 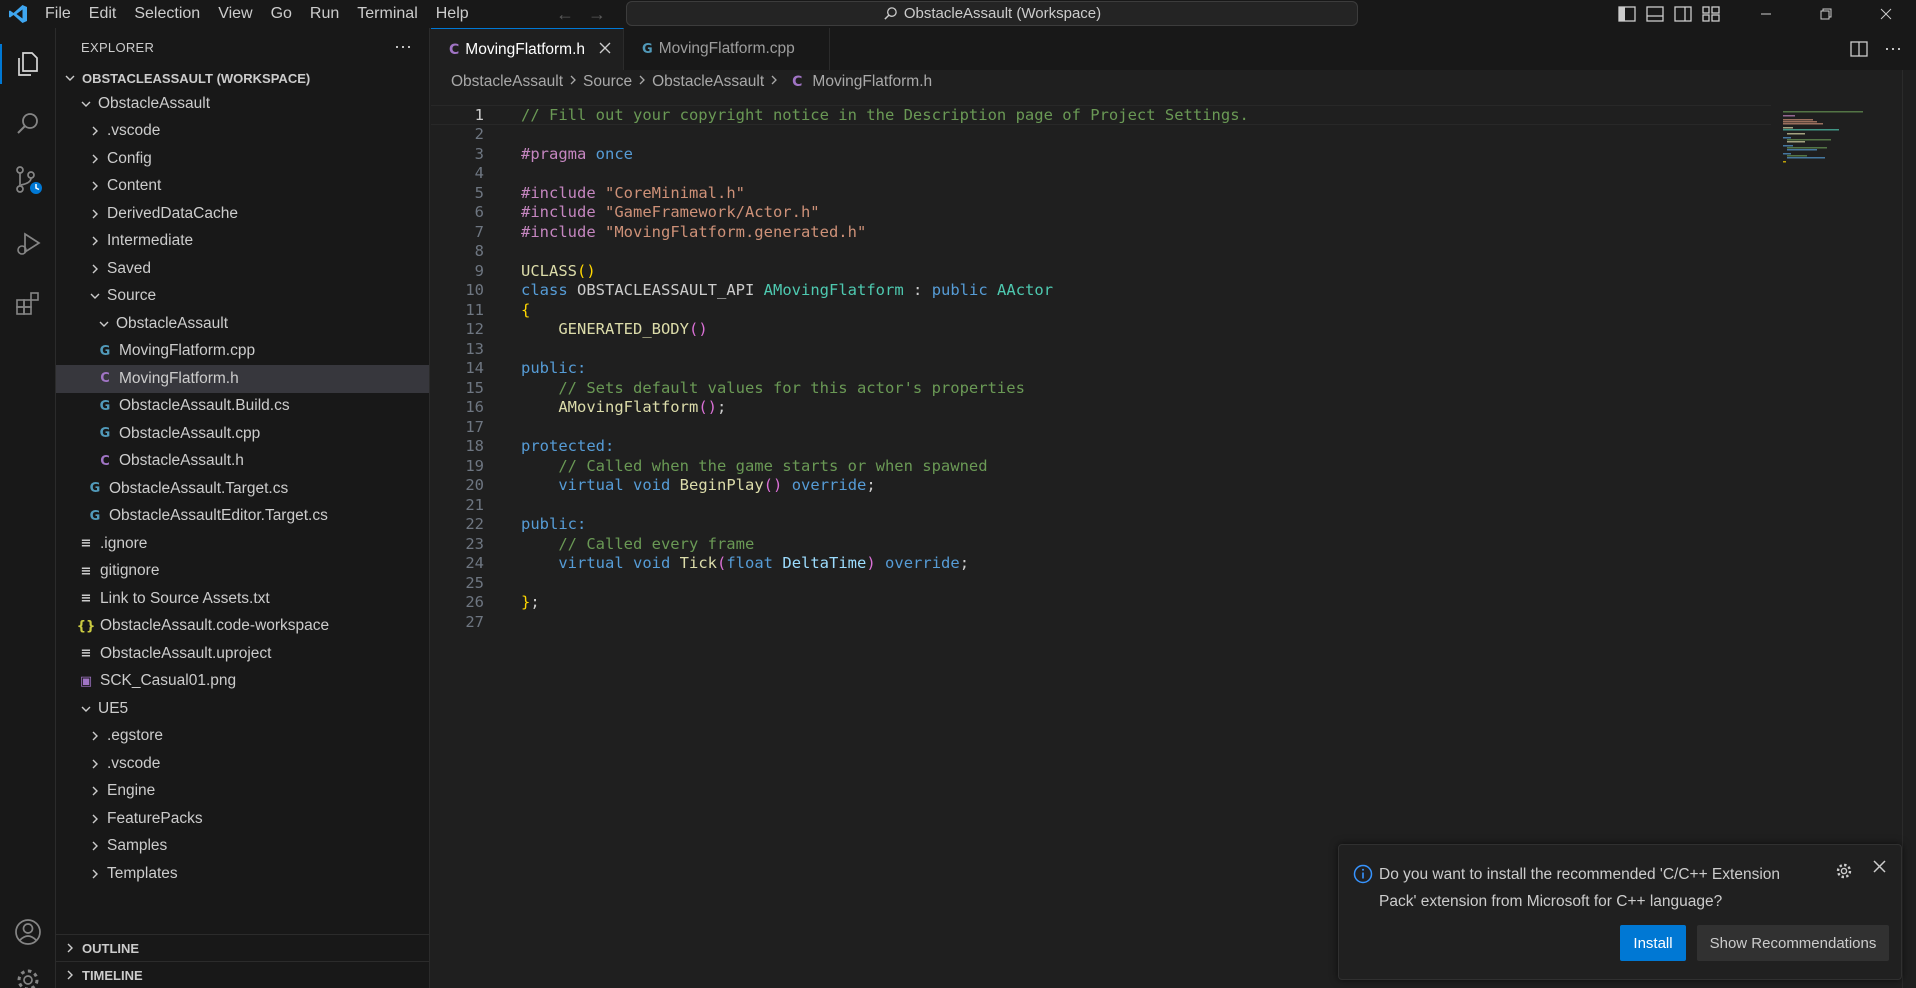 I want to click on command-center: ObstacleAssault (Workspace), so click(x=992, y=13).